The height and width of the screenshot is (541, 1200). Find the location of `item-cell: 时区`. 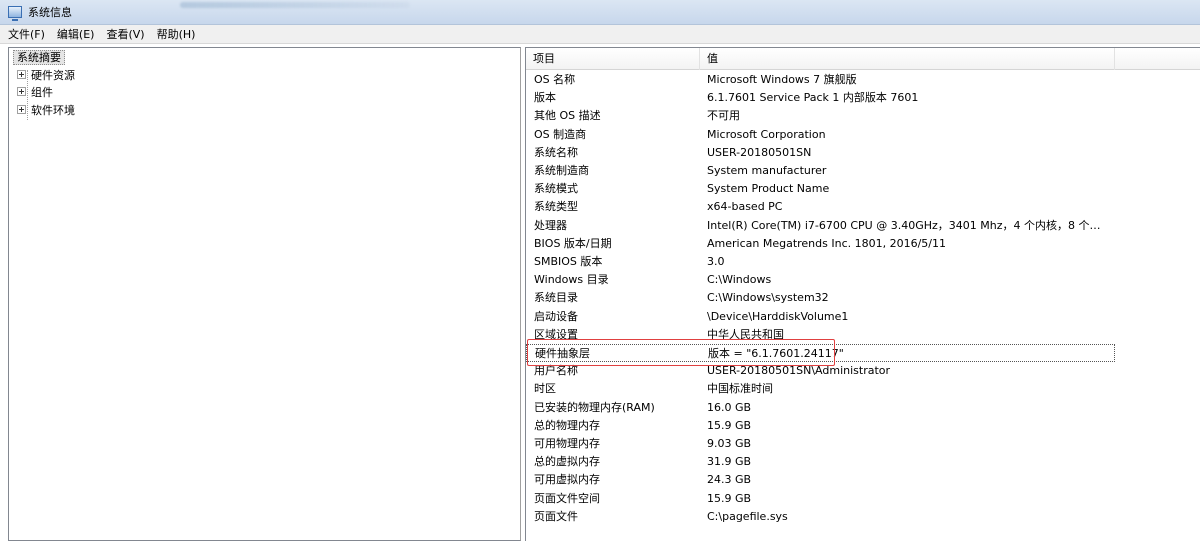

item-cell: 时区 is located at coordinates (545, 389).